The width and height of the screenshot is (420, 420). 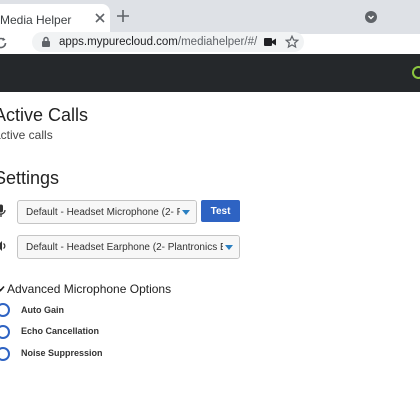 I want to click on microphone-icon, so click(x=3, y=210).